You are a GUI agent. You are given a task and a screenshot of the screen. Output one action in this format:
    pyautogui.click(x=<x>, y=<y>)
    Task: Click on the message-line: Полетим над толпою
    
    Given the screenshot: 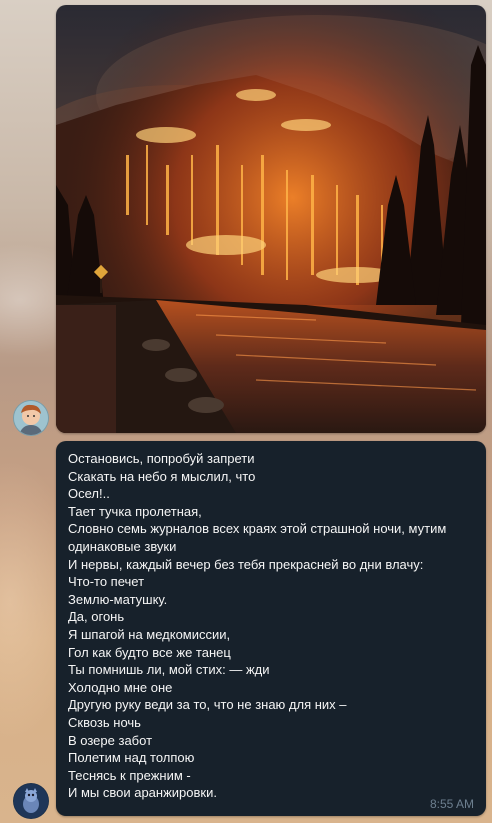 What is the action you would take?
    pyautogui.click(x=131, y=758)
    